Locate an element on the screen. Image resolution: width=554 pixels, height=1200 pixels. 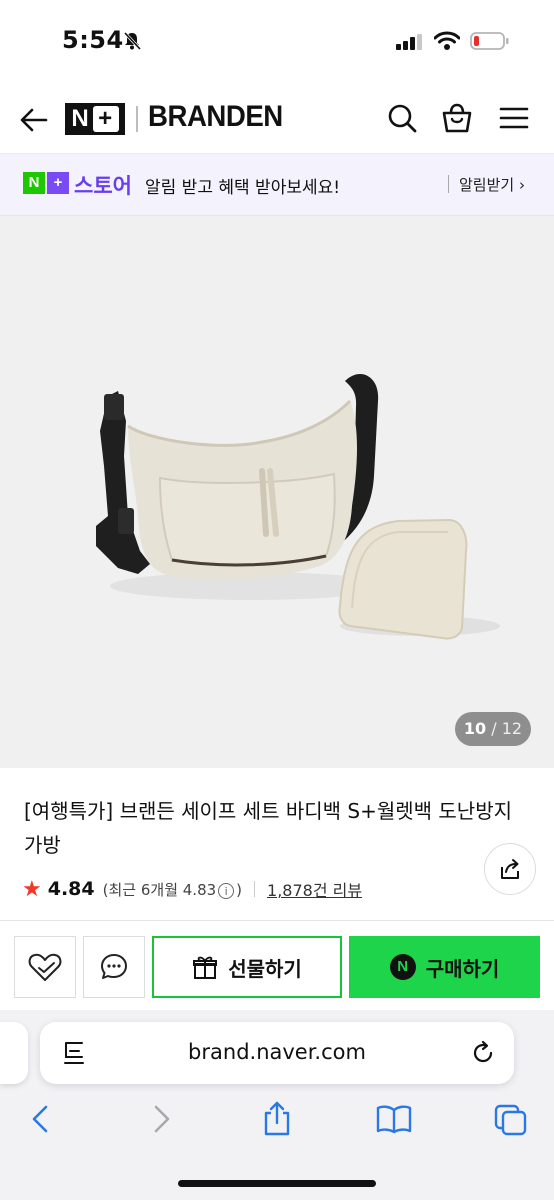
logo-divider is located at coordinates (137, 119).